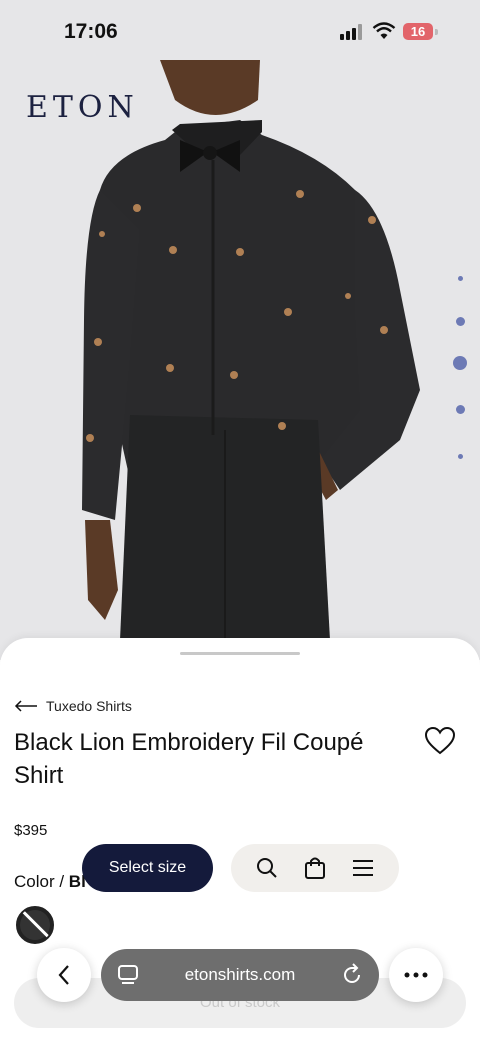 This screenshot has width=480, height=1040. Describe the element at coordinates (351, 32) in the screenshot. I see `cellular-signal-icon` at that location.